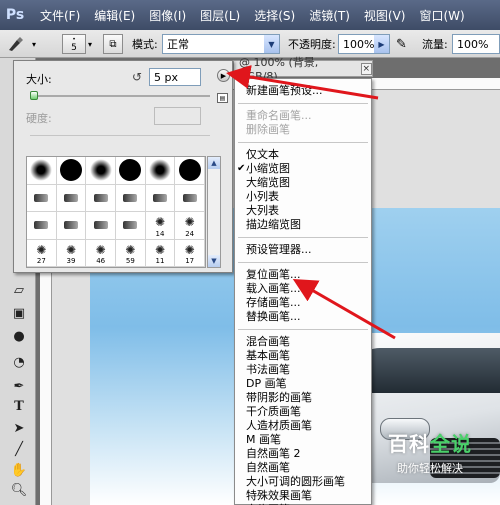 The height and width of the screenshot is (505, 500). I want to click on brush-tip-icon, so click(100, 225).